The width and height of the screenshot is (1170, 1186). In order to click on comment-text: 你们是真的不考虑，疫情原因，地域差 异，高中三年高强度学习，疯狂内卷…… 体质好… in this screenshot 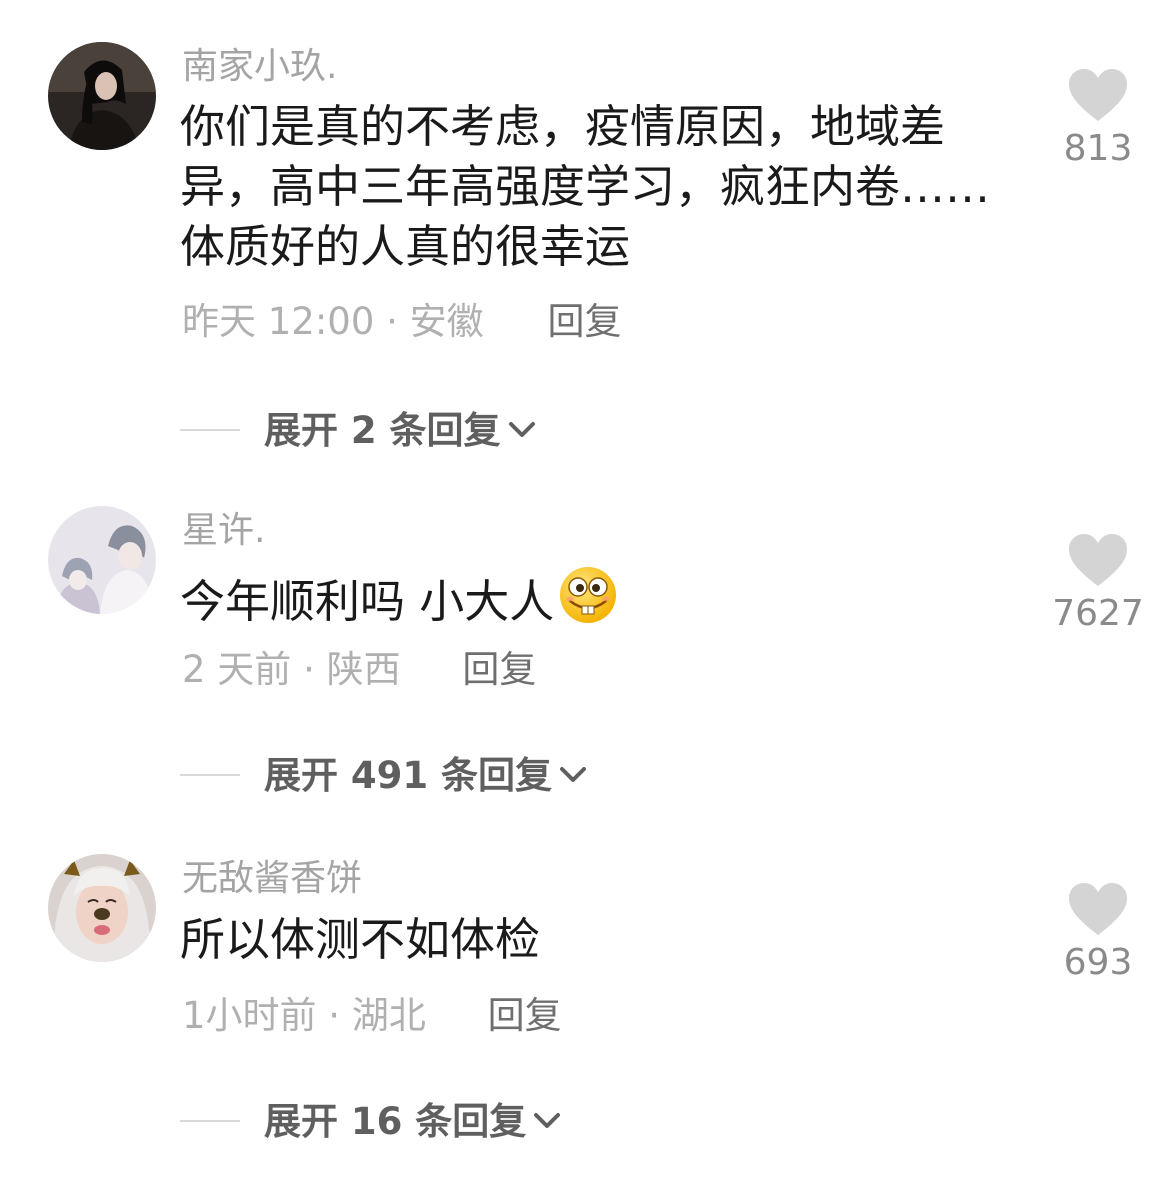, I will do `click(590, 187)`.